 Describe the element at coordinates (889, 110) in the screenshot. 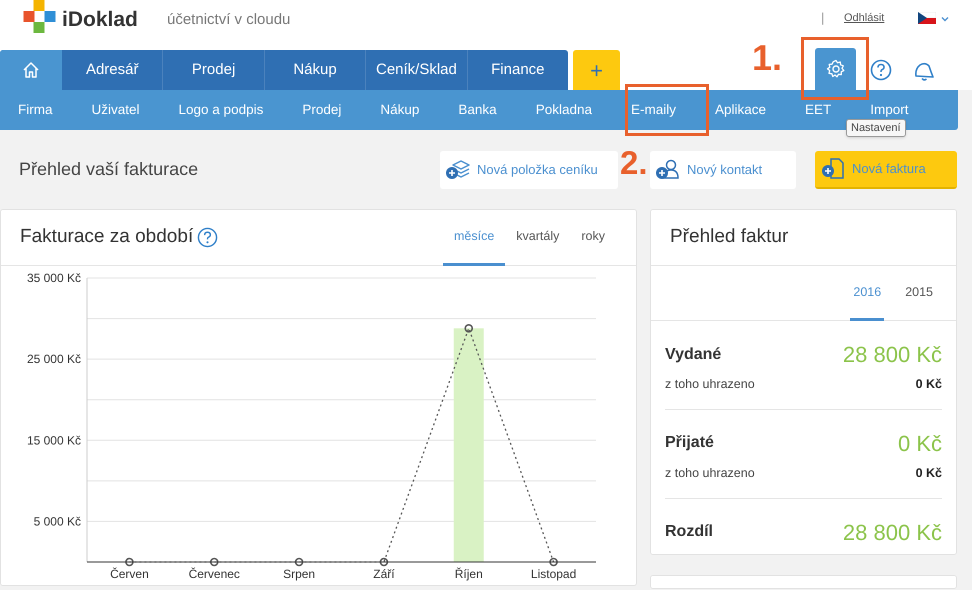

I see `sub-nav-link: Import` at that location.